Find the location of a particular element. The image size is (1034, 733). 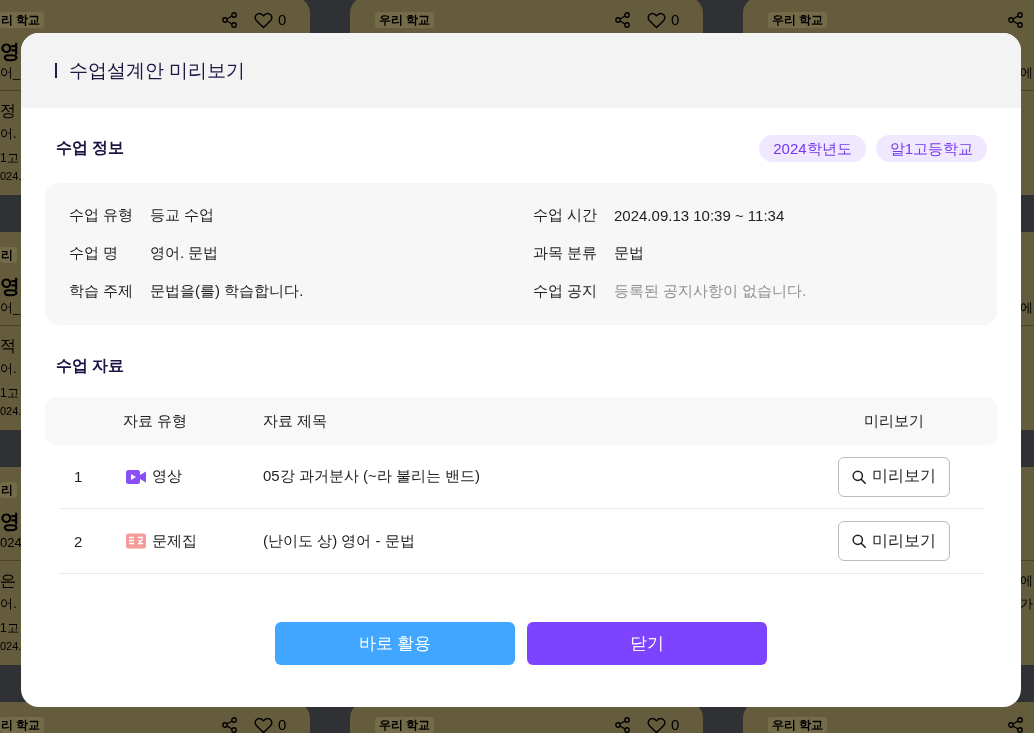

info-badge: 2024학년도 is located at coordinates (812, 148).